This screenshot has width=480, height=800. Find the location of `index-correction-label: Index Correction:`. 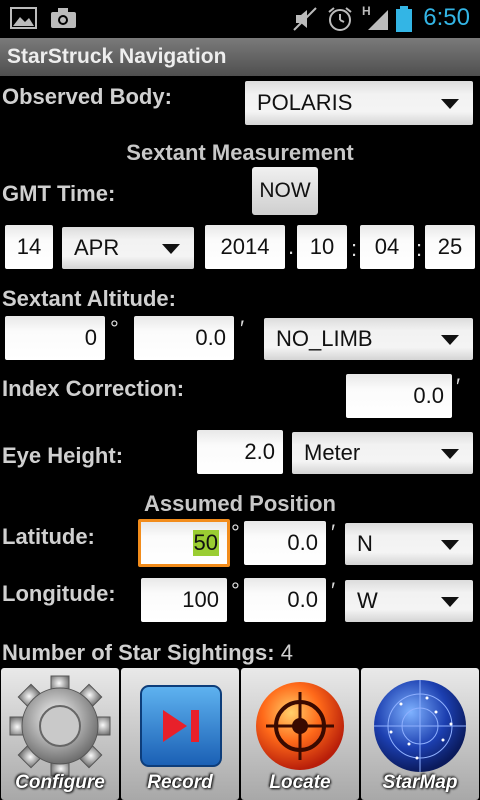

index-correction-label: Index Correction: is located at coordinates (93, 388).